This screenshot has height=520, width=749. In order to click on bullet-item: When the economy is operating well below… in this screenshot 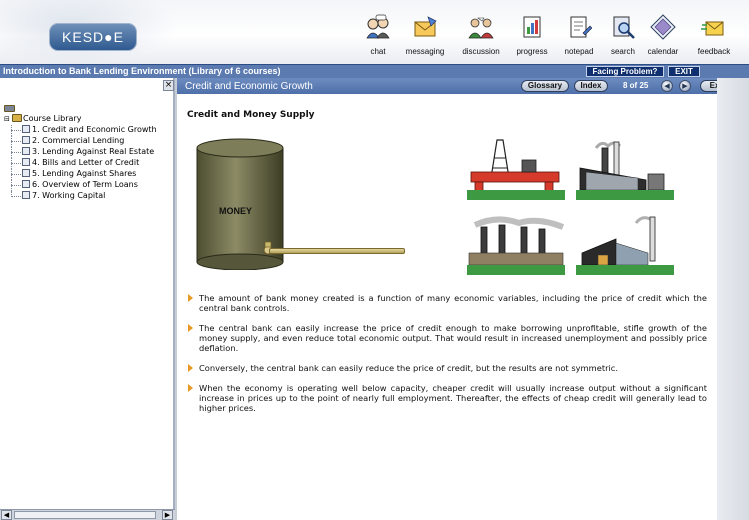, I will do `click(446, 398)`.